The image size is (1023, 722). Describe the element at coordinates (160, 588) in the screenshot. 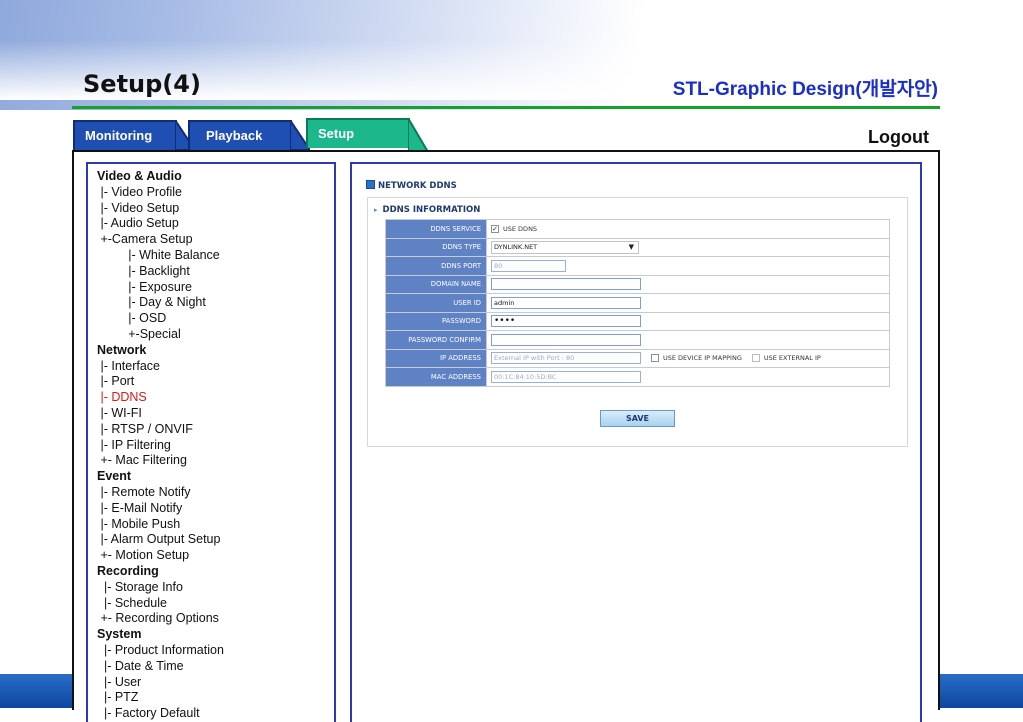

I see `menu-item: |- Storage Info` at that location.